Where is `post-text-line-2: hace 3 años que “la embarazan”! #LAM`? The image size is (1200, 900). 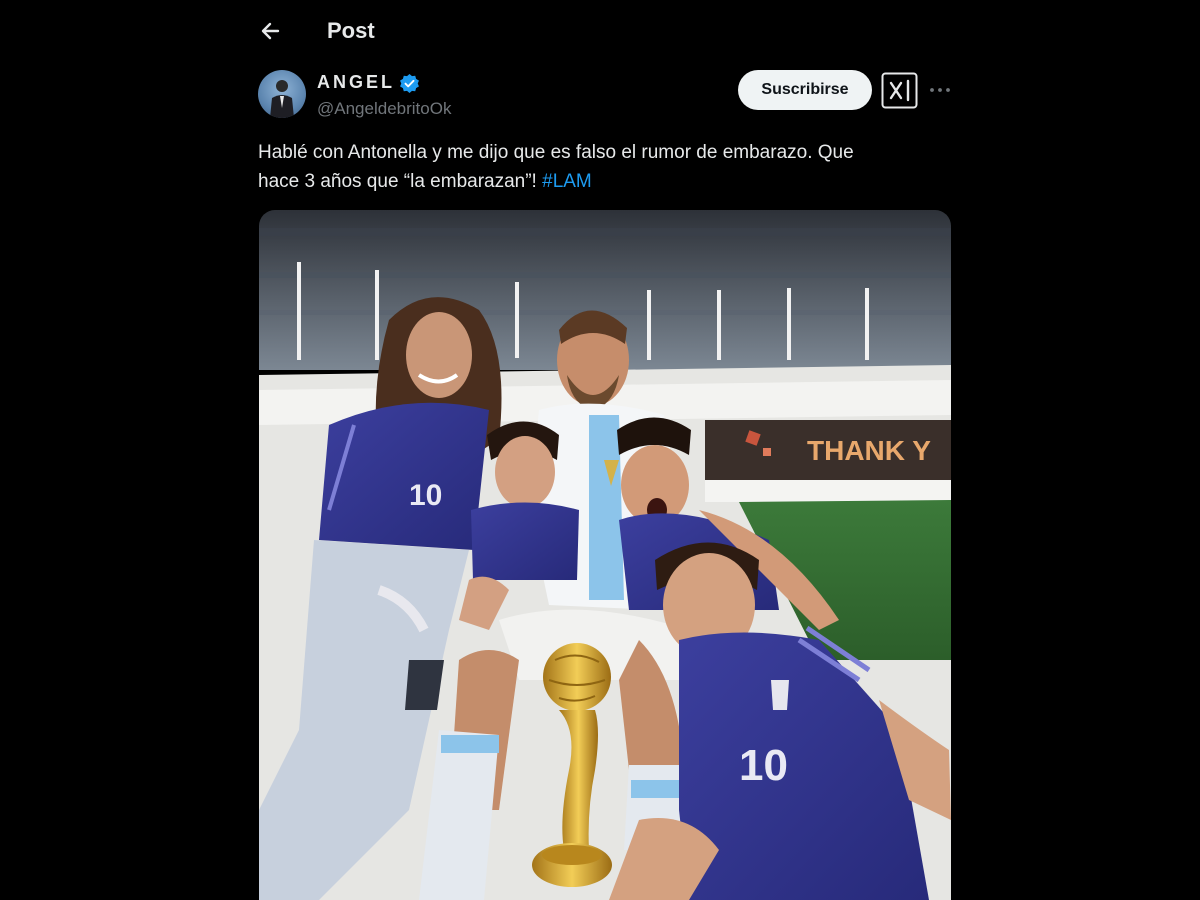 post-text-line-2: hace 3 años que “la embarazan”! #LAM is located at coordinates (608, 181).